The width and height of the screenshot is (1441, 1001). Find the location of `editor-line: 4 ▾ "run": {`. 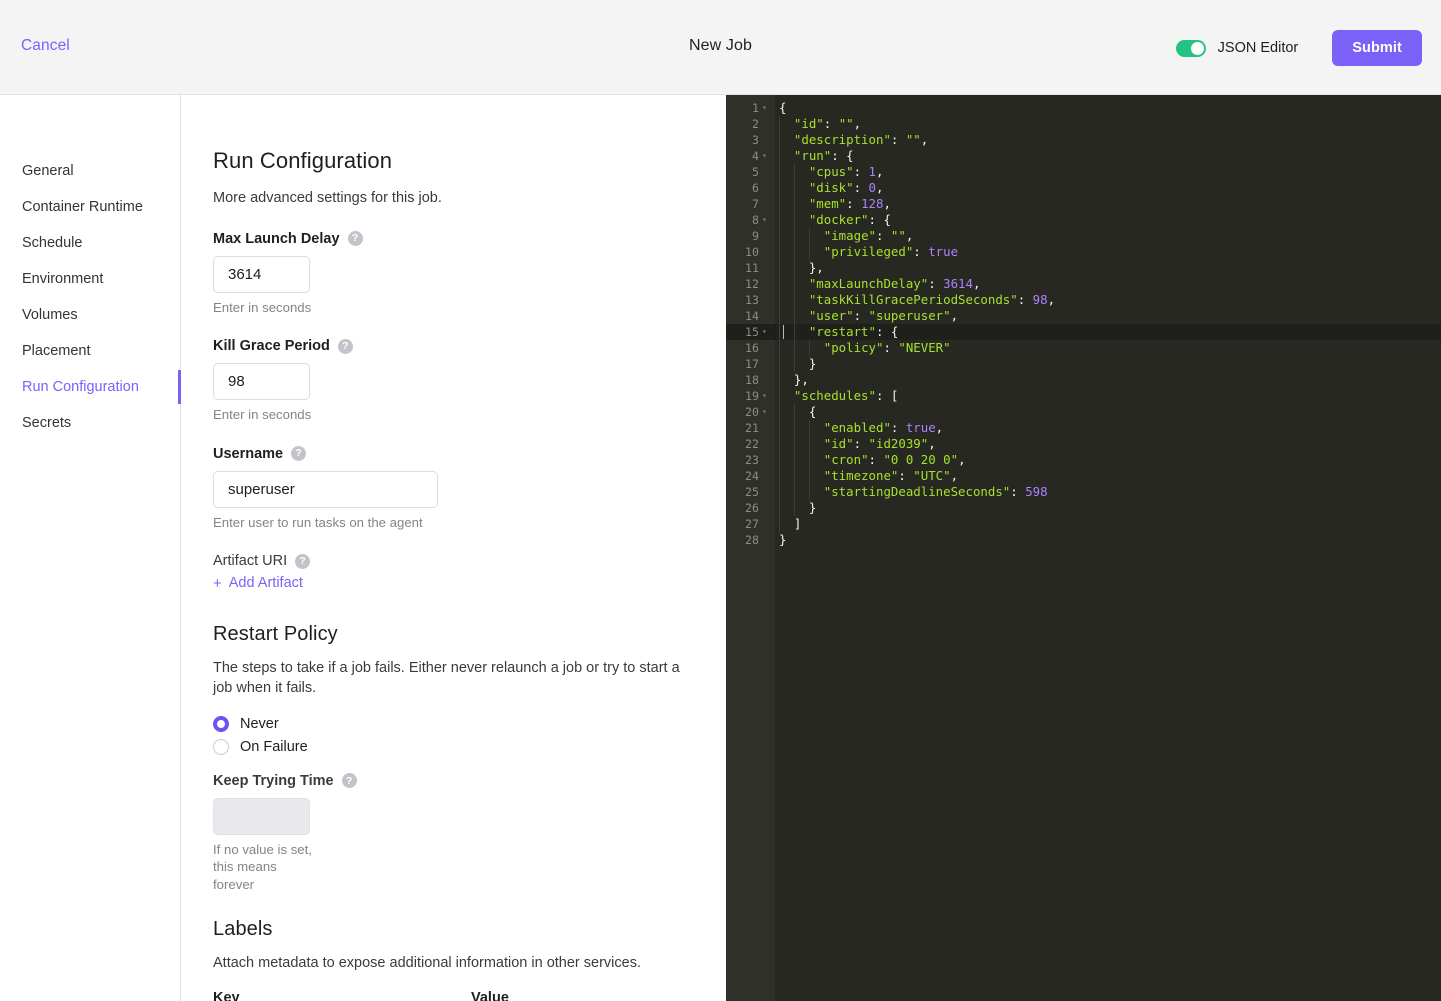

editor-line: 4 ▾ "run": { is located at coordinates (1083, 156).